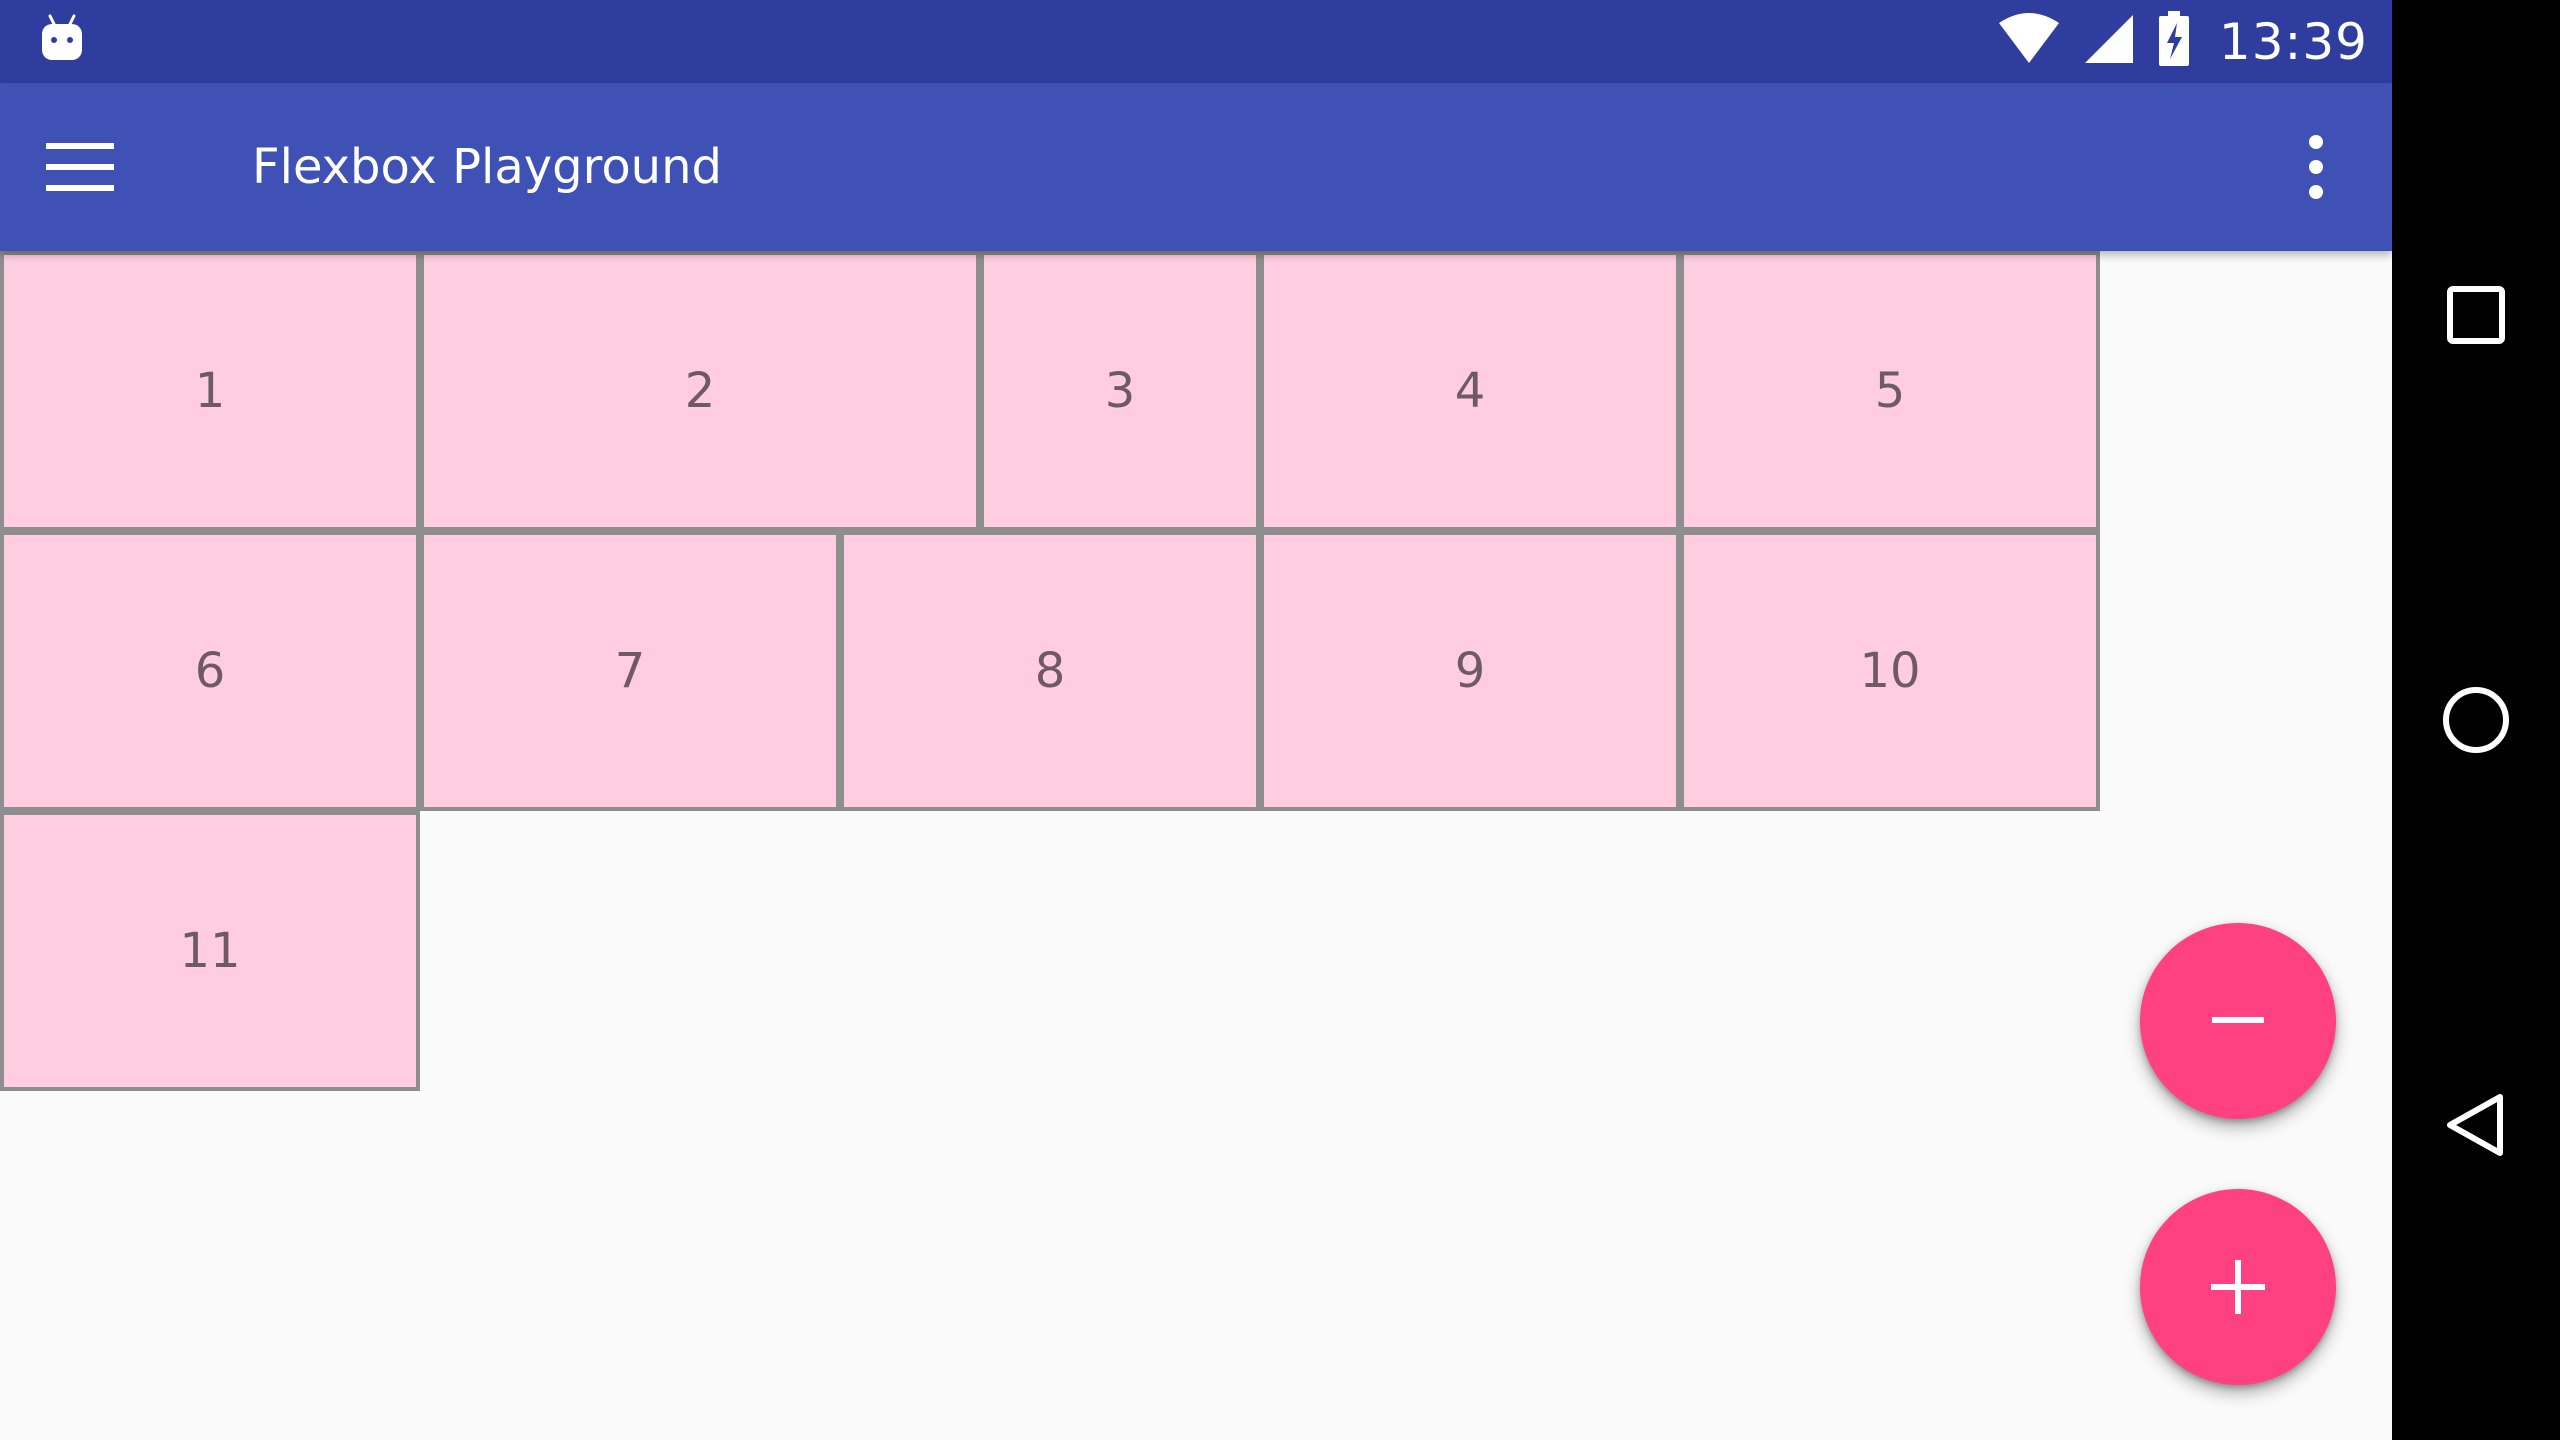 This screenshot has height=1440, width=2560. I want to click on status-icons: 13:39, so click(2182, 41).